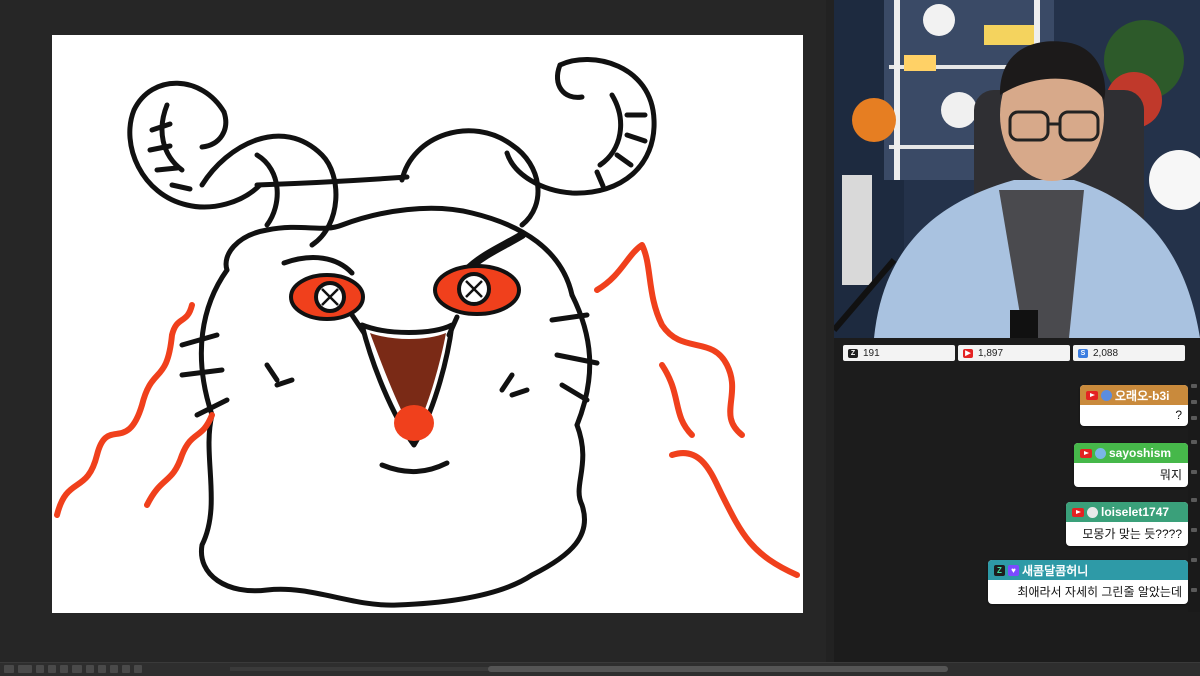 This screenshot has height=676, width=1200. Describe the element at coordinates (25, 669) in the screenshot. I see `zoom-level-field` at that location.